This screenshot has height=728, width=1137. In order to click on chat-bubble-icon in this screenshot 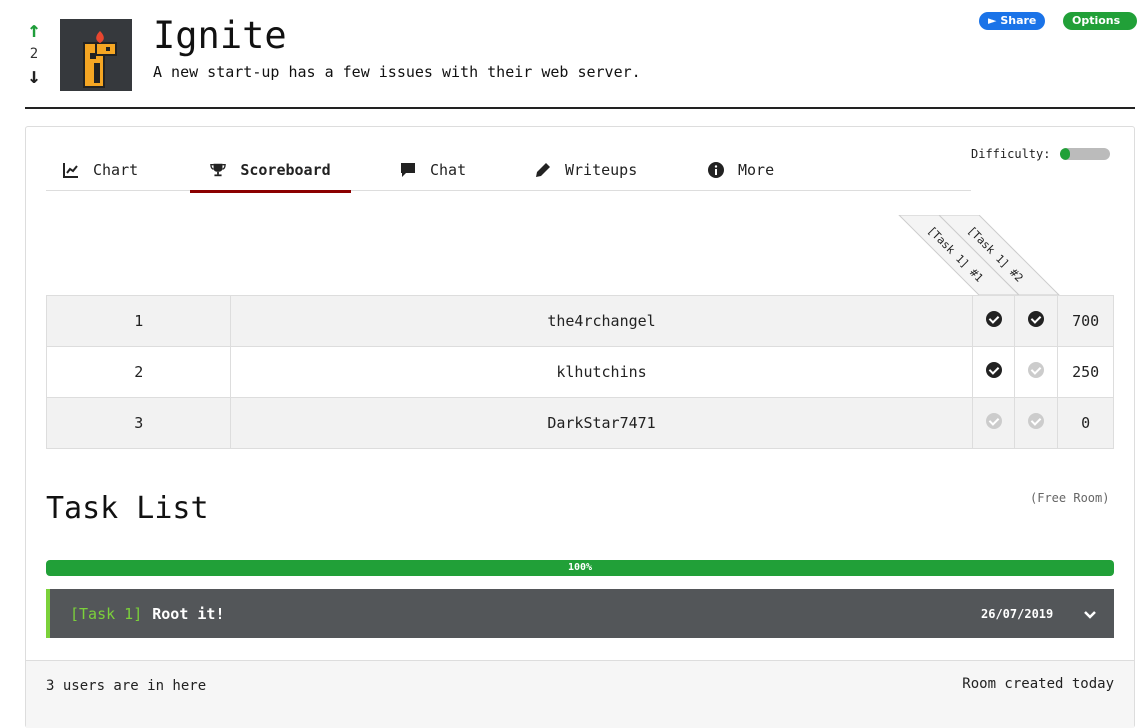, I will do `click(408, 170)`.